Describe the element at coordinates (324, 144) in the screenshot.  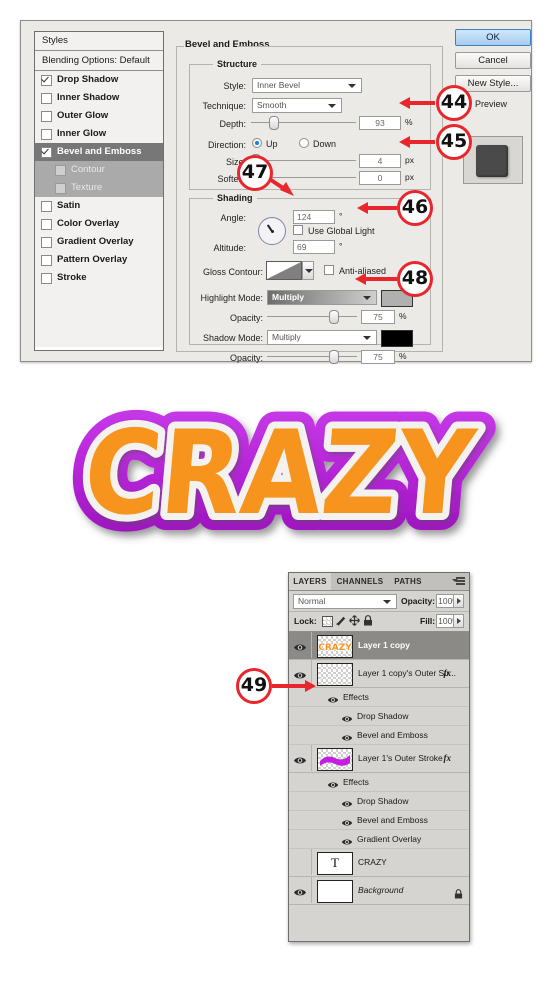
I see `direction-down-label: Down` at that location.